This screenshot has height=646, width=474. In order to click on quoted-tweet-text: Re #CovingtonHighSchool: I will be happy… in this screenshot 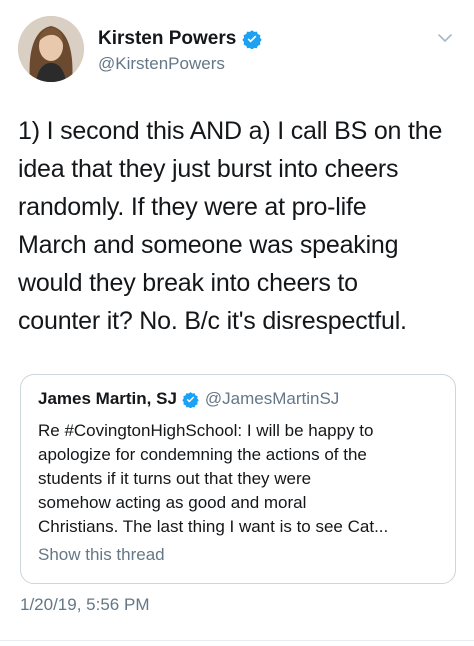, I will do `click(213, 478)`.